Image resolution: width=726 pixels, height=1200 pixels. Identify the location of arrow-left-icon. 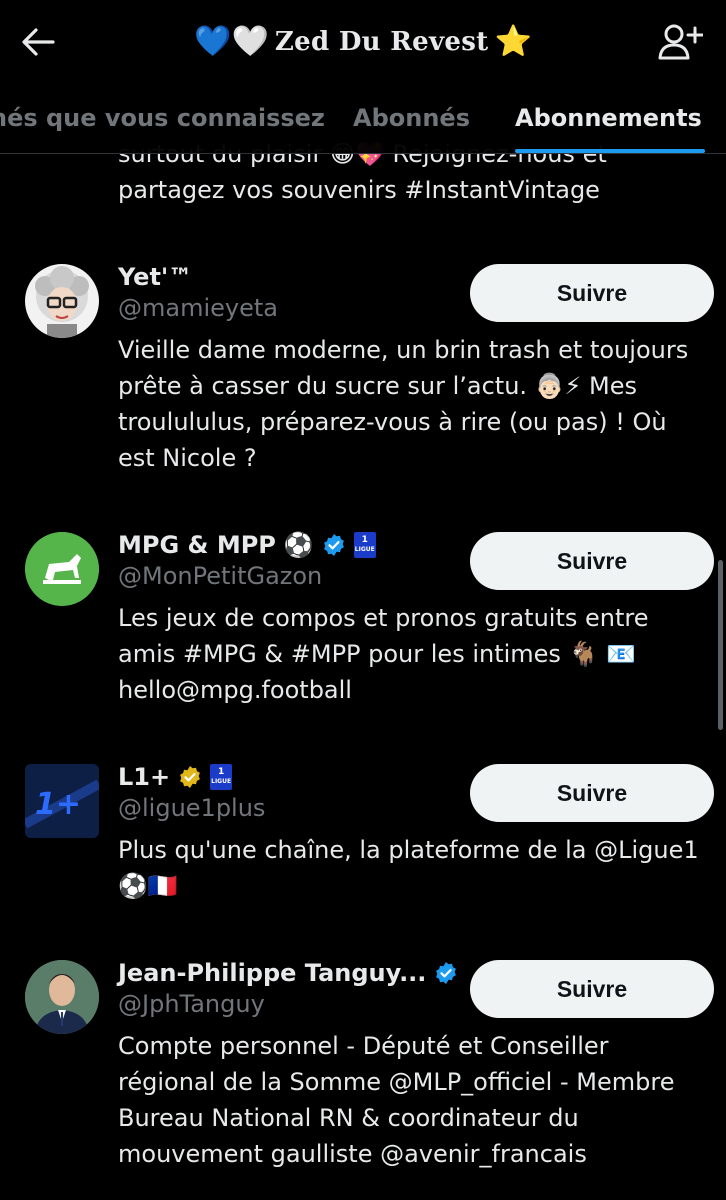
(38, 42).